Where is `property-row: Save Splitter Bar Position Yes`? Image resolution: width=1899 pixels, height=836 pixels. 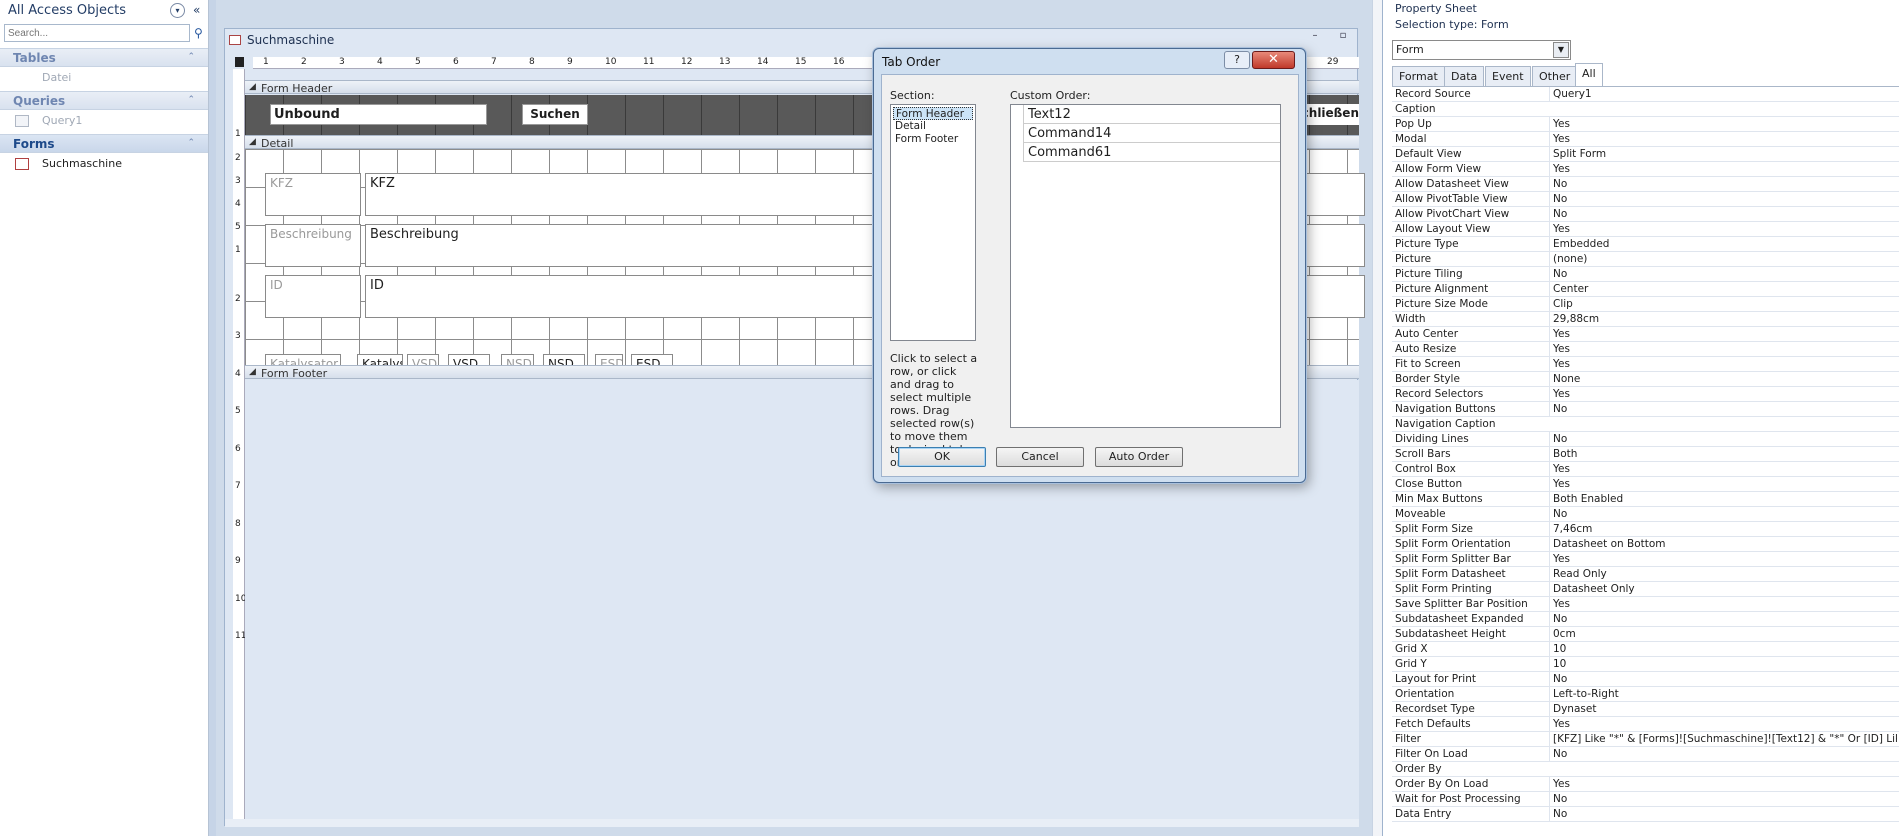
property-row: Save Splitter Bar Position Yes is located at coordinates (1645, 604).